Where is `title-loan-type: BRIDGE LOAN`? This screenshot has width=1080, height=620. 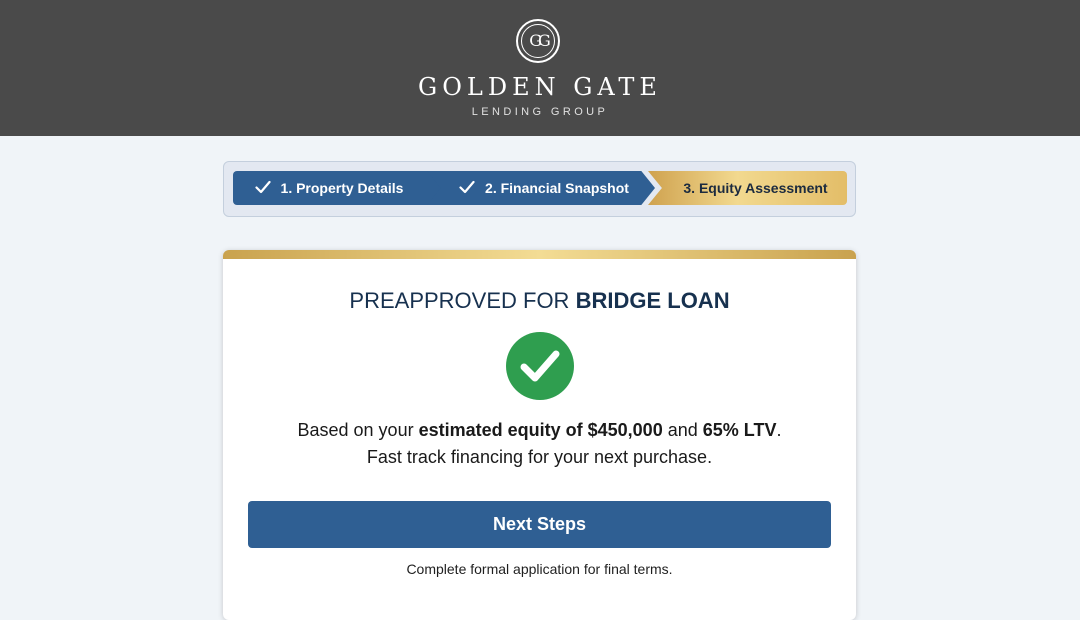
title-loan-type: BRIDGE LOAN is located at coordinates (652, 300).